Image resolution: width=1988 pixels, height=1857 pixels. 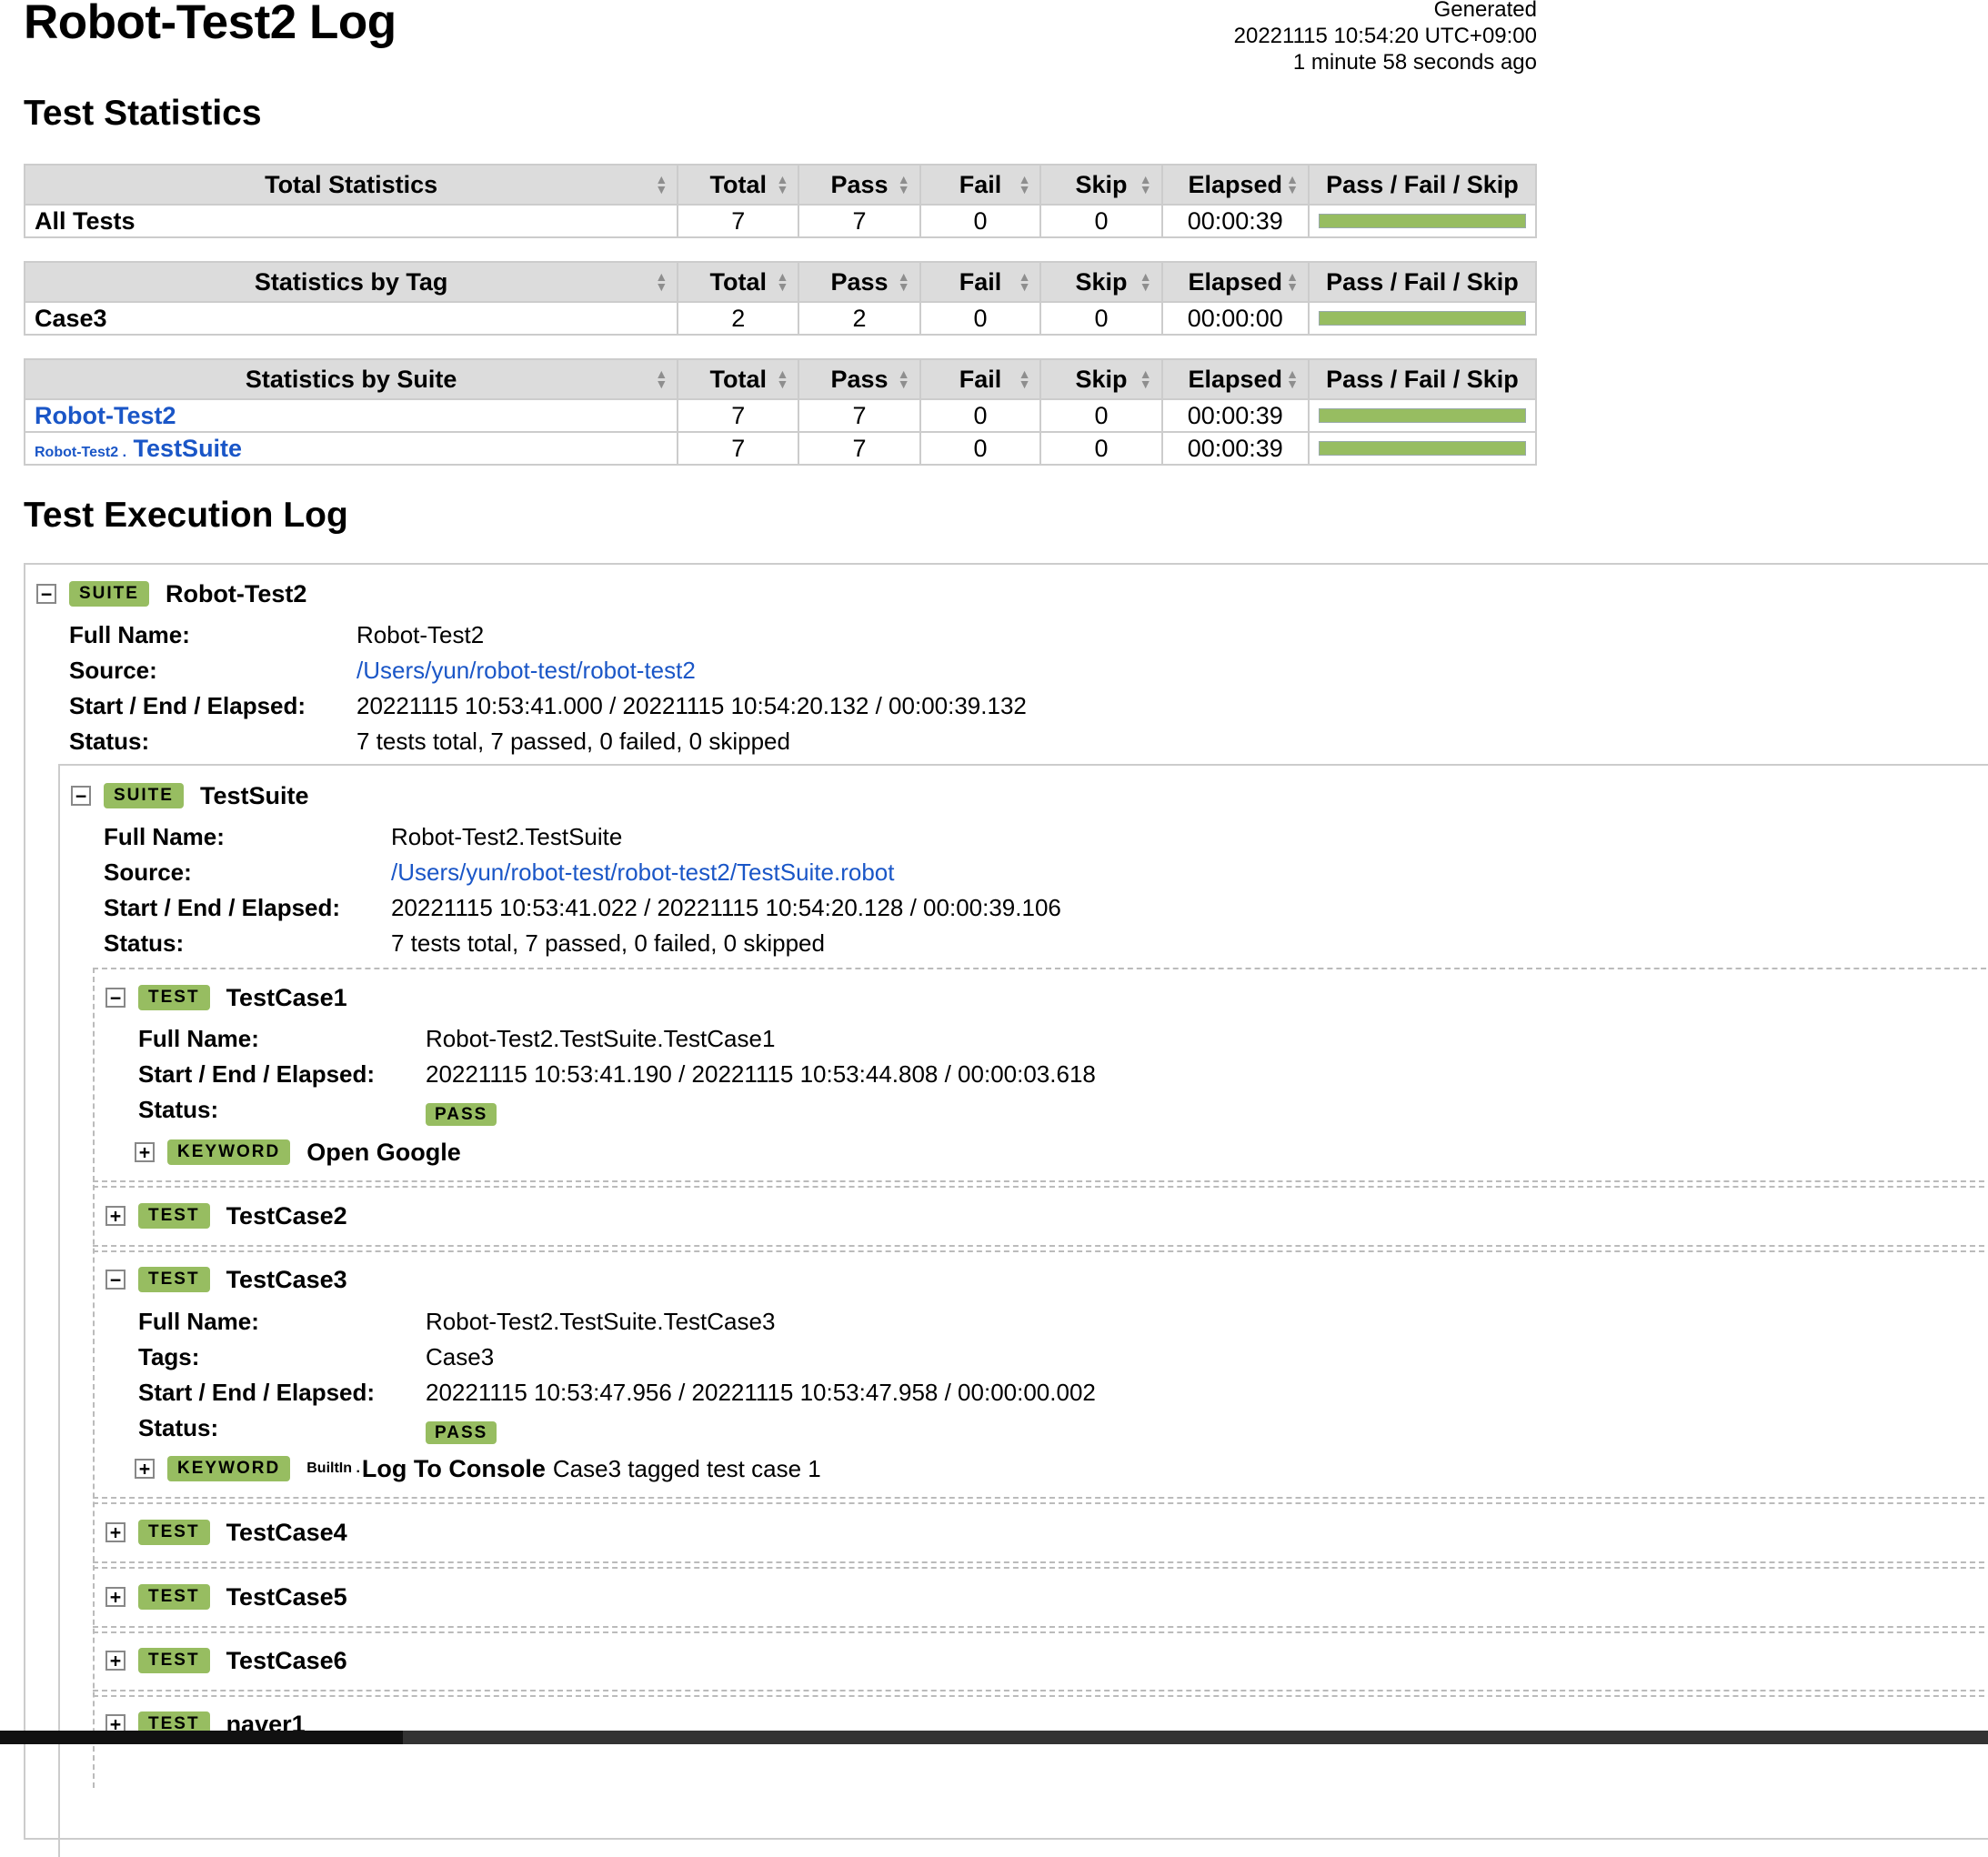 What do you see at coordinates (383, 1152) in the screenshot?
I see `keyword-name: Open Google` at bounding box center [383, 1152].